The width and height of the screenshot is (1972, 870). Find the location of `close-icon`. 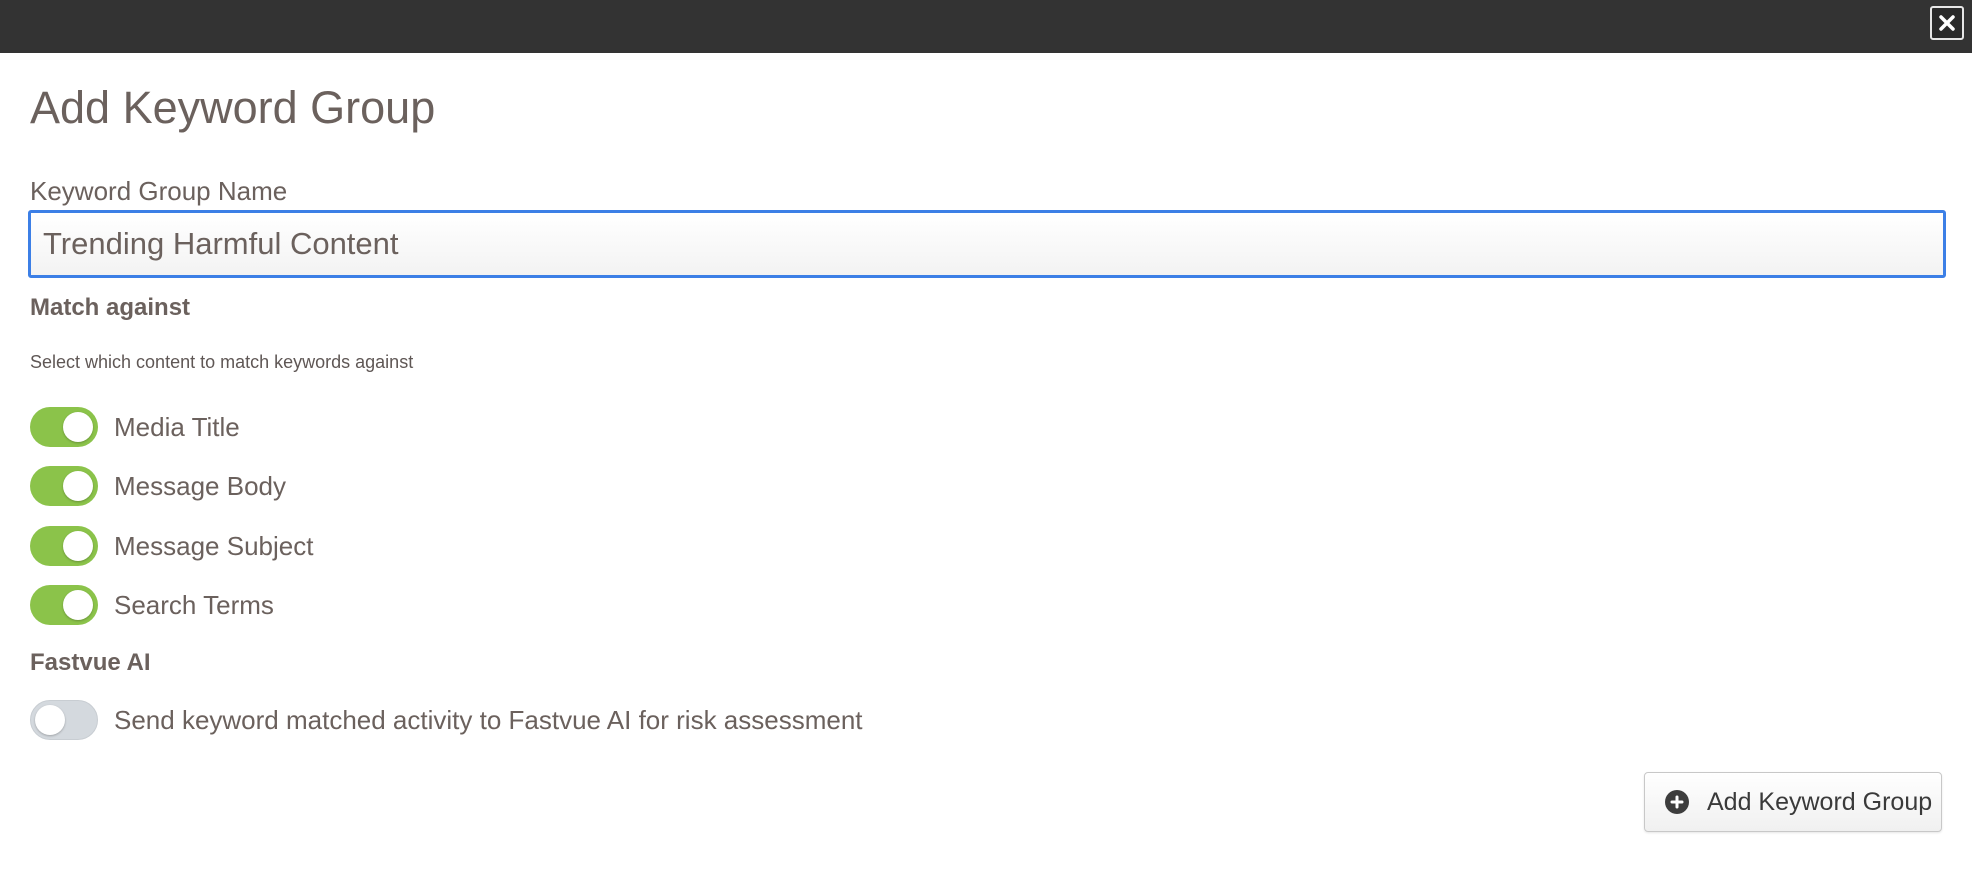

close-icon is located at coordinates (1947, 23).